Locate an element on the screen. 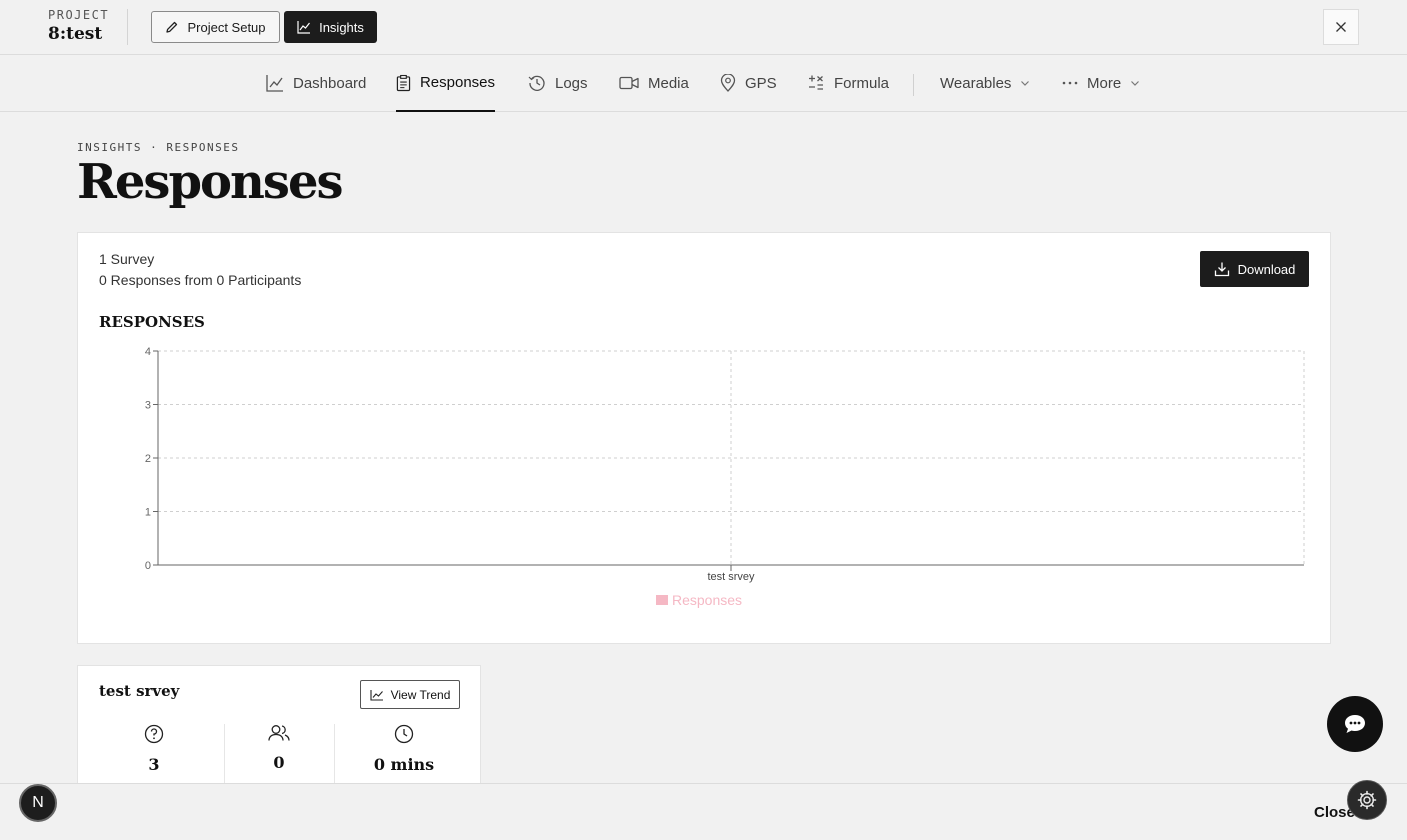 This screenshot has width=1407, height=840. close-icon is located at coordinates (1341, 27).